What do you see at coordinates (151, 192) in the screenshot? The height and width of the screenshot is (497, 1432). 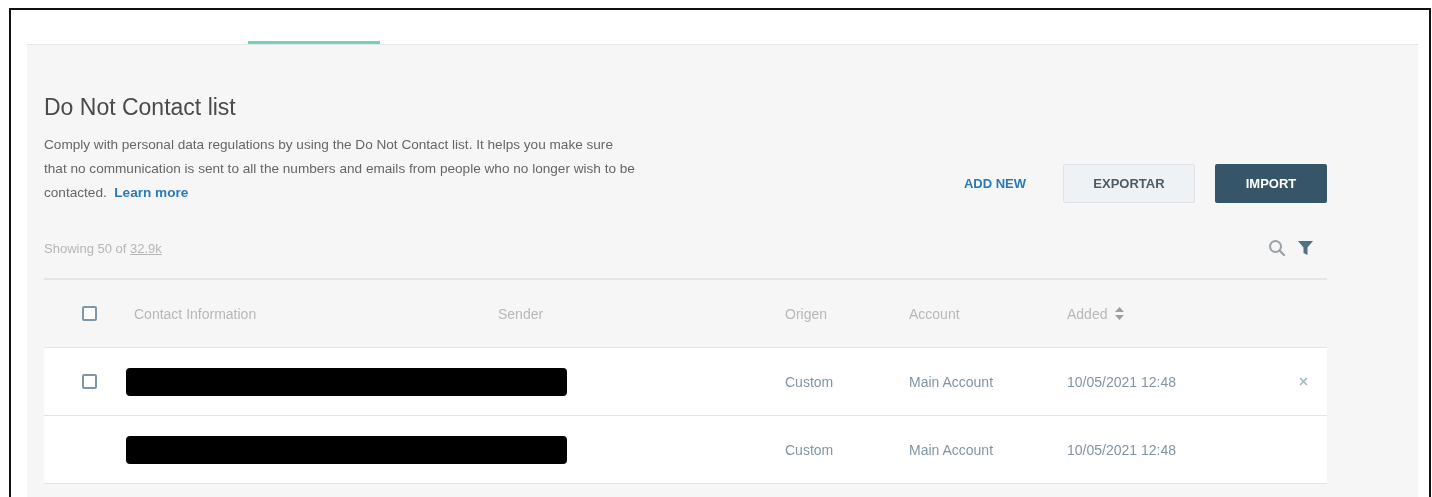 I see `learn-more-link: Learn more` at bounding box center [151, 192].